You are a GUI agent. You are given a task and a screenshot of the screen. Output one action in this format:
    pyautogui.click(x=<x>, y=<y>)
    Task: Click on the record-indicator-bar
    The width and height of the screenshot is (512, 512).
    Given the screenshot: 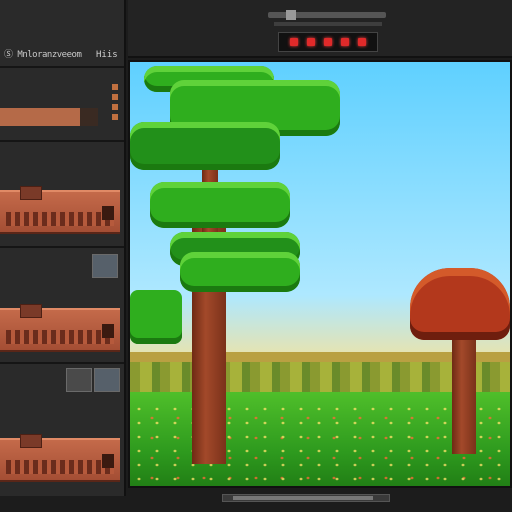 What is the action you would take?
    pyautogui.click(x=328, y=42)
    